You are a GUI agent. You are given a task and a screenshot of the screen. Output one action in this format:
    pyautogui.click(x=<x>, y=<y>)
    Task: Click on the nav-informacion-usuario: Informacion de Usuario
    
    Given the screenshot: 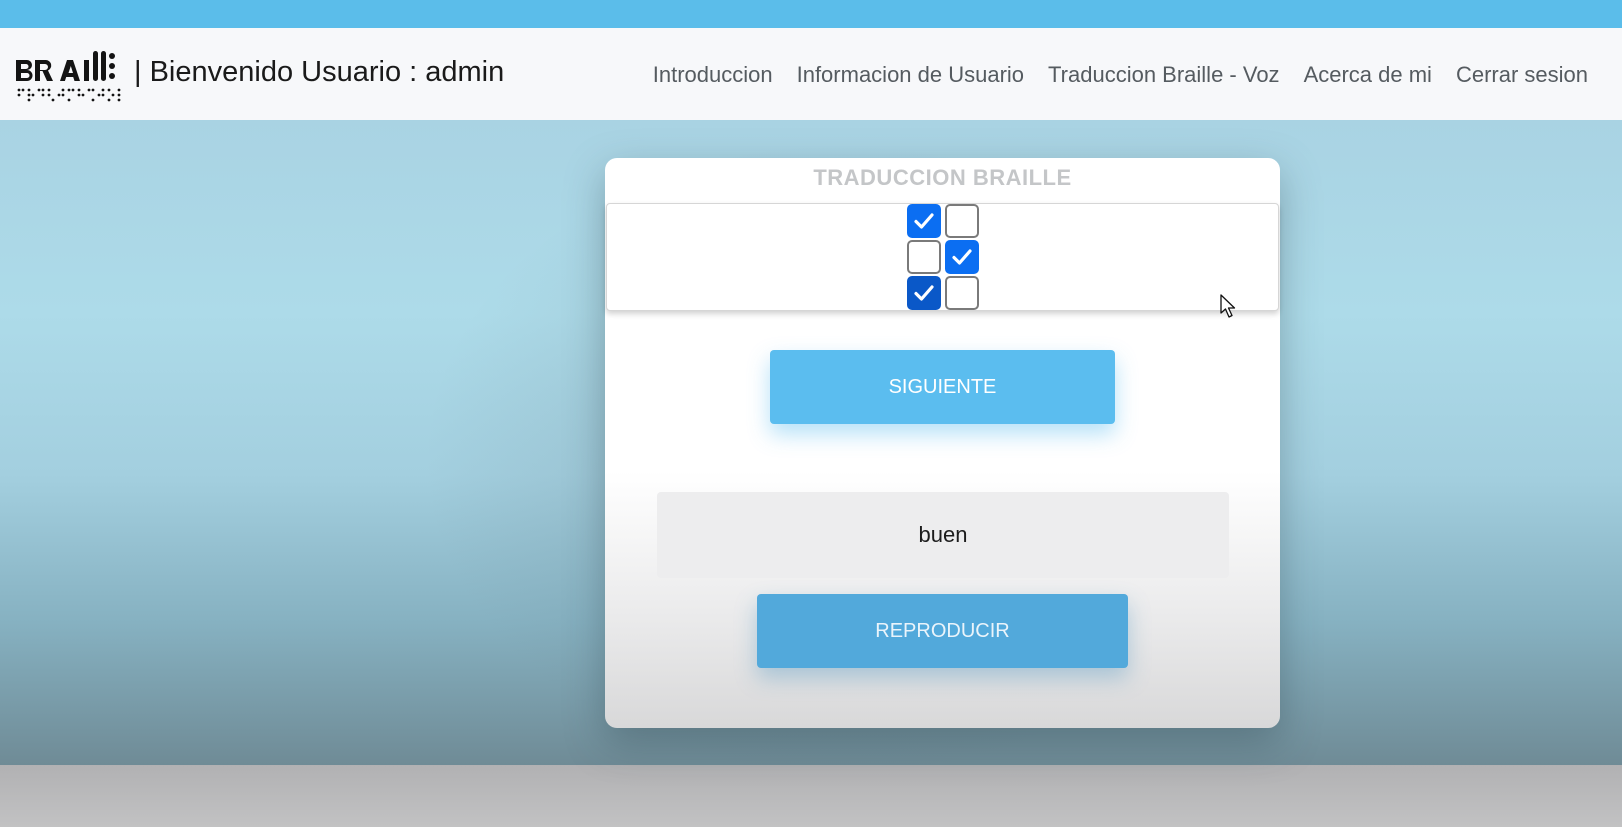 What is the action you would take?
    pyautogui.click(x=910, y=75)
    